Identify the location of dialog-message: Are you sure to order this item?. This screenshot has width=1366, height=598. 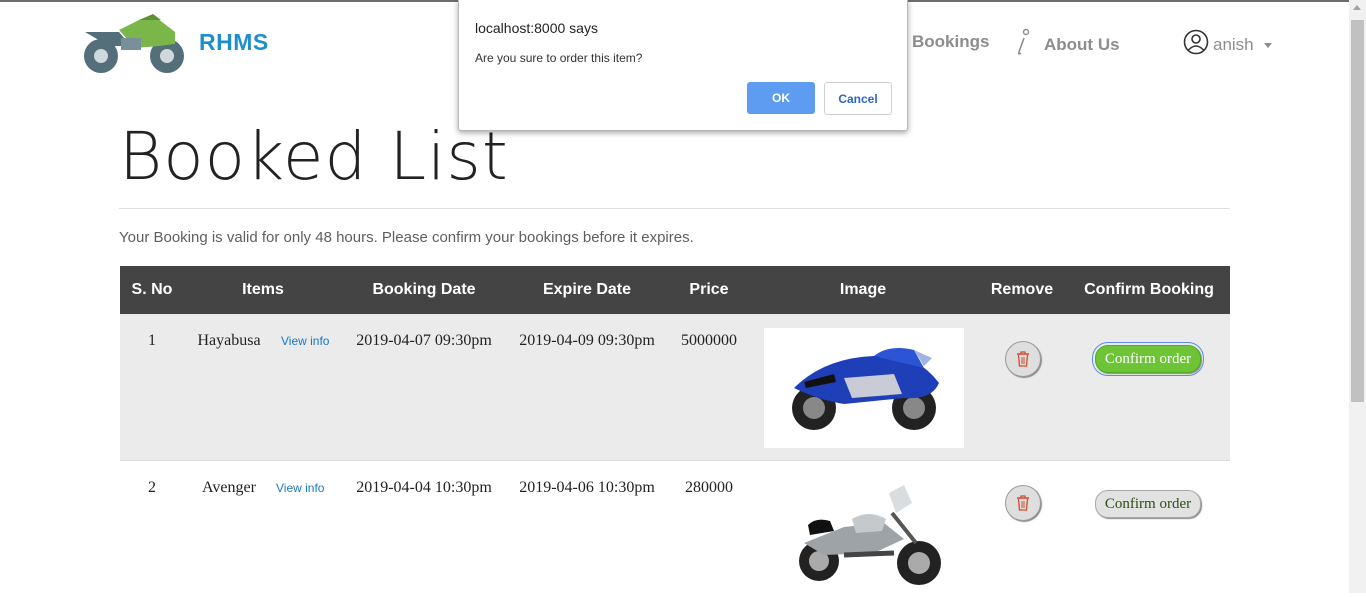
(559, 58).